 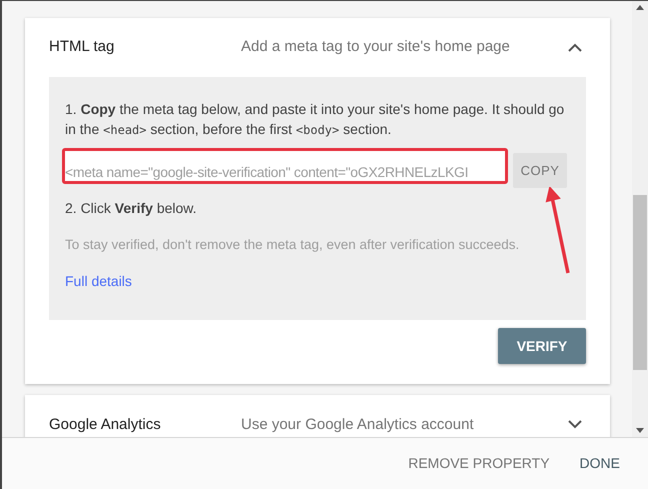 What do you see at coordinates (640, 430) in the screenshot?
I see `scroll-down-icon` at bounding box center [640, 430].